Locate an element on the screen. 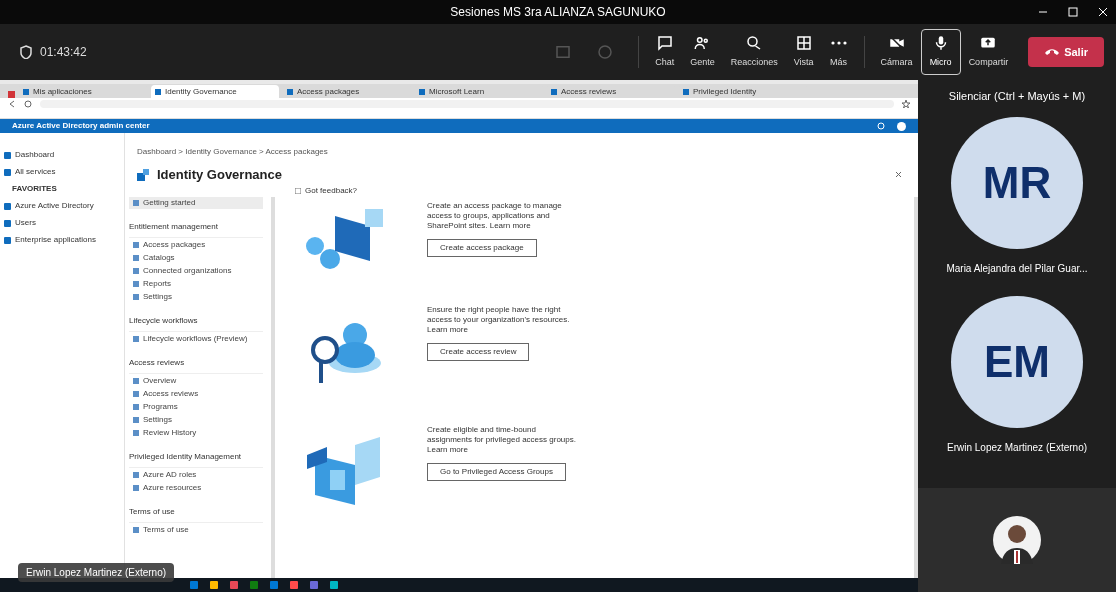 The image size is (1116, 592). feedback-link: Got feedback? is located at coordinates (326, 190).